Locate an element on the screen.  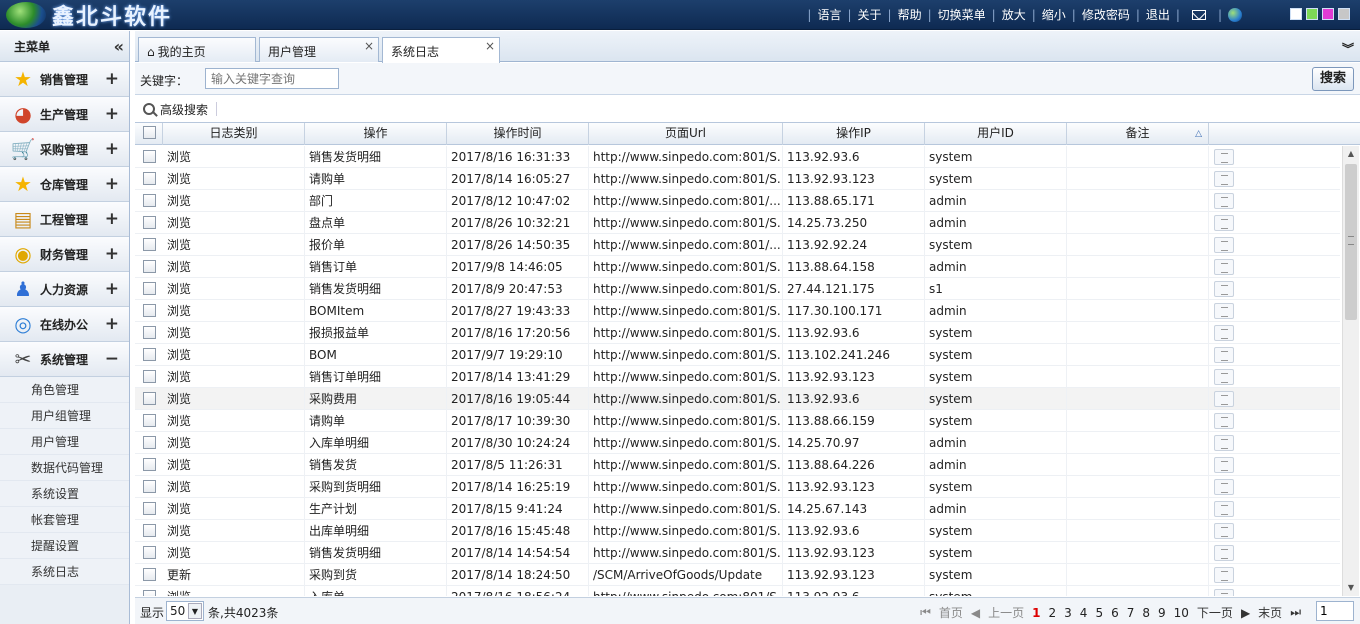
keyword-input is located at coordinates (272, 78).